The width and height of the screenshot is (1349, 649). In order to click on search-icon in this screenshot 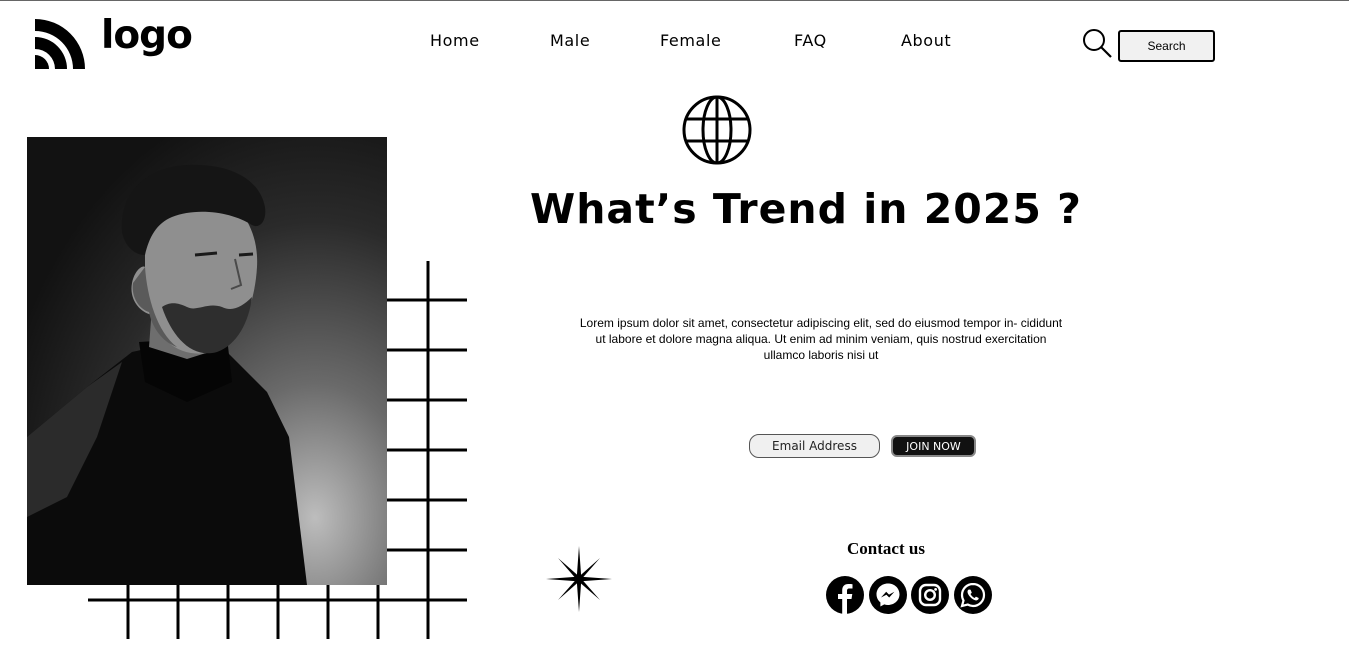, I will do `click(1097, 43)`.